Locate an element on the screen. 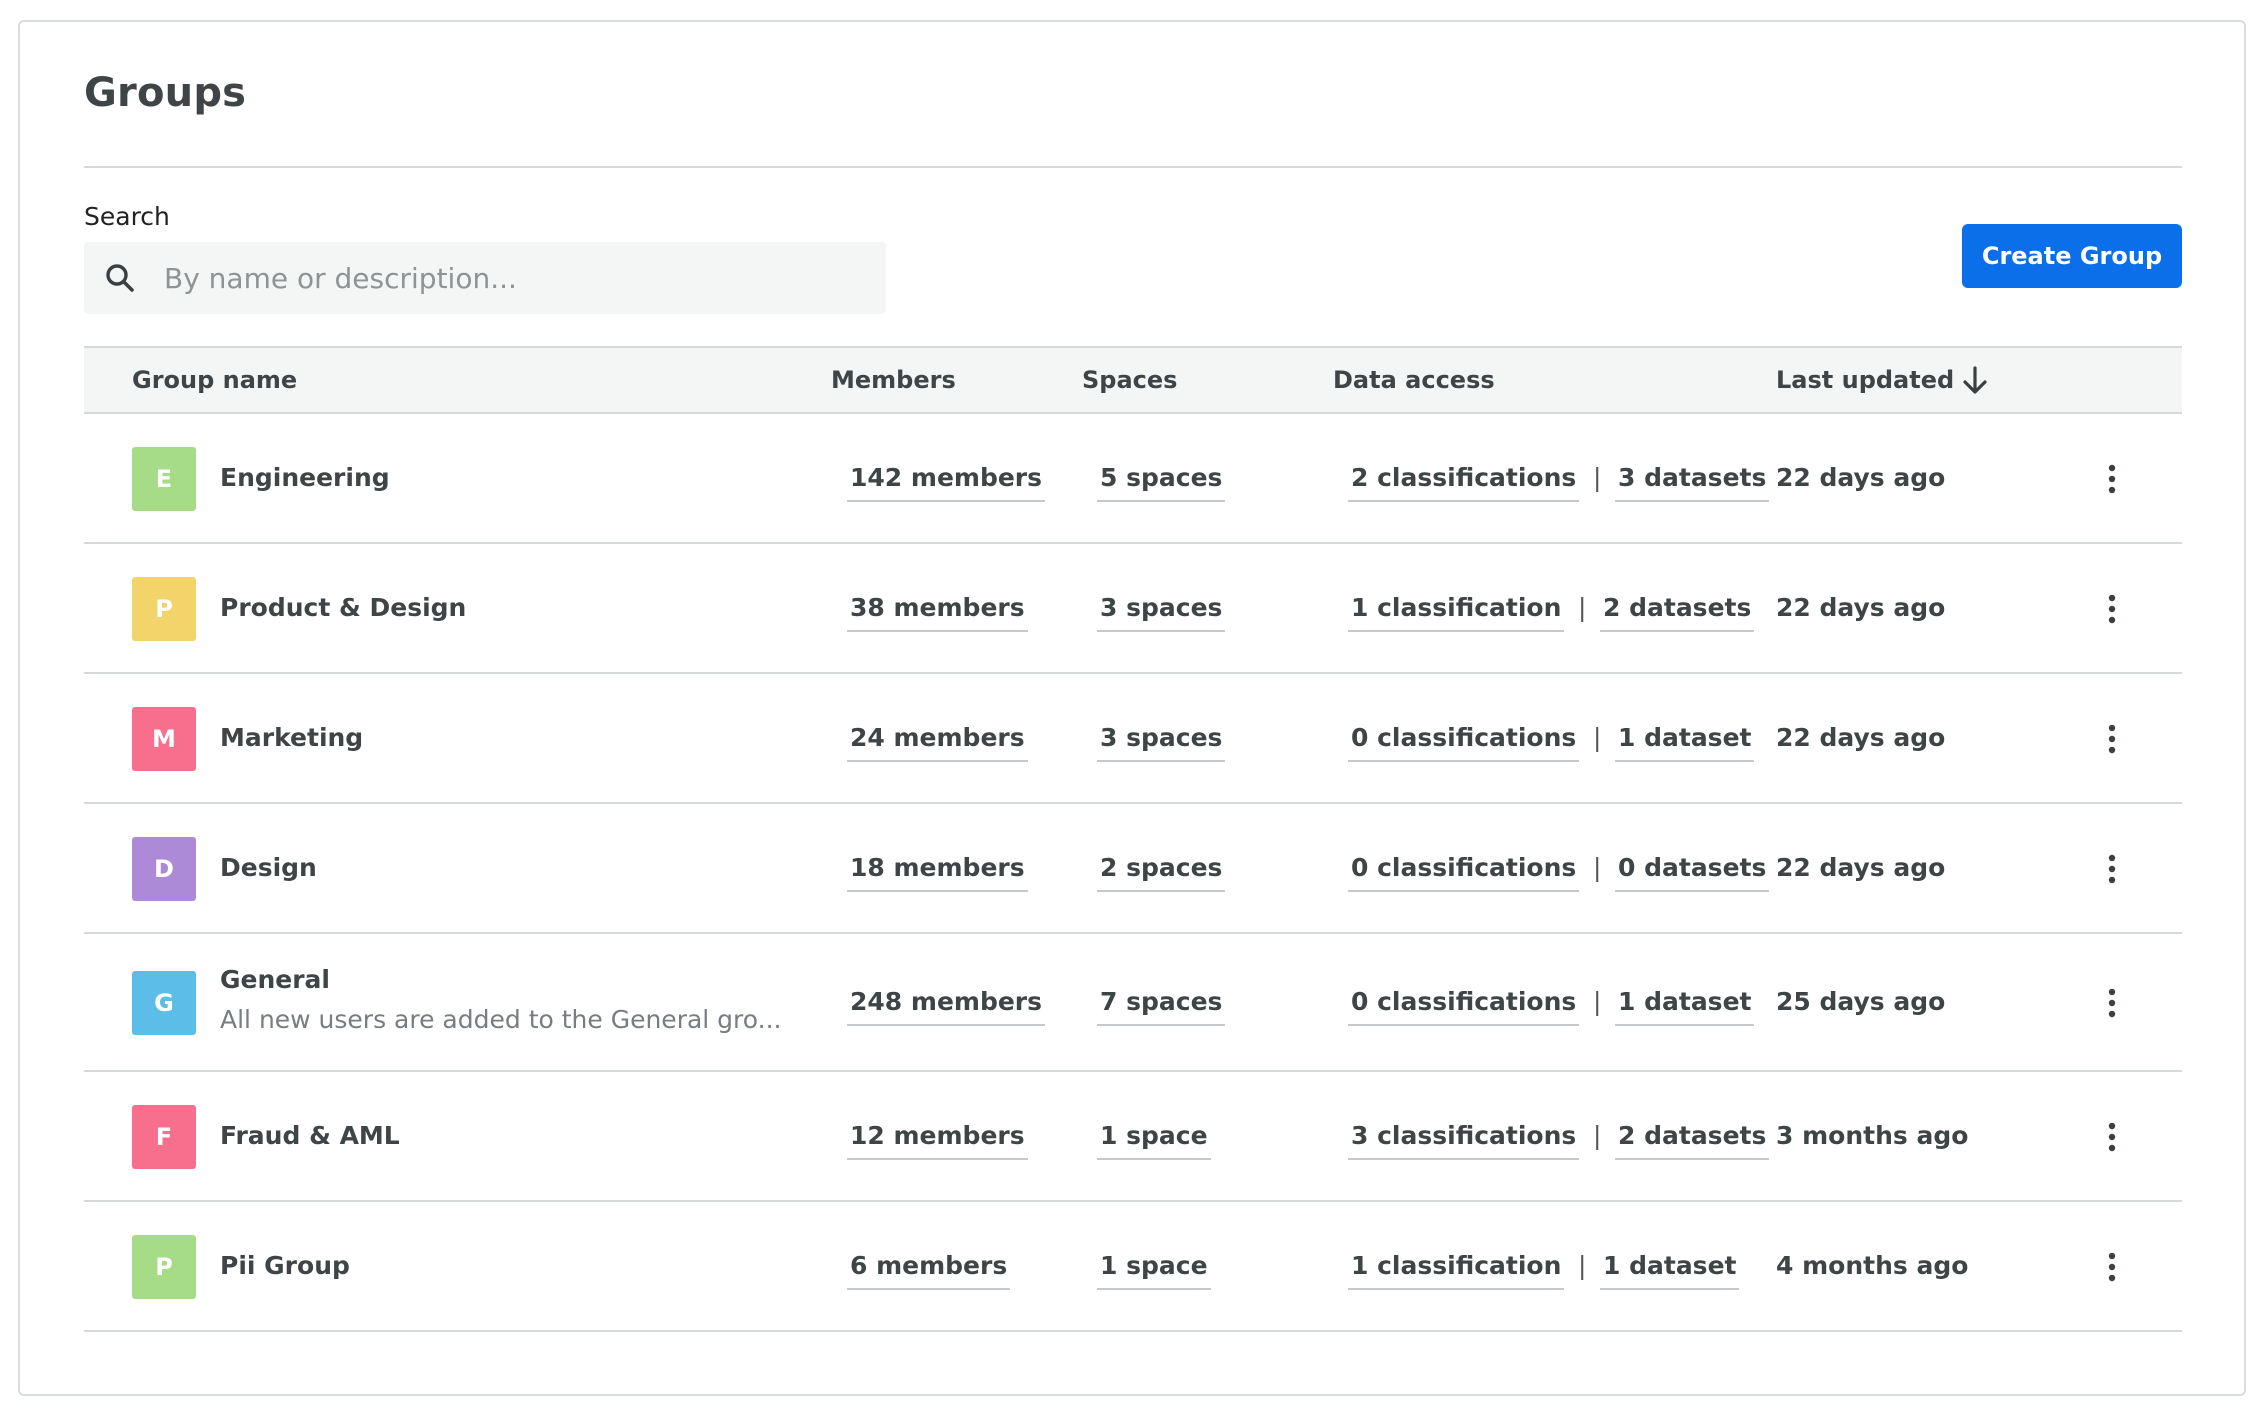 The width and height of the screenshot is (2264, 1416). spaces-link: 7 spaces is located at coordinates (1161, 1006).